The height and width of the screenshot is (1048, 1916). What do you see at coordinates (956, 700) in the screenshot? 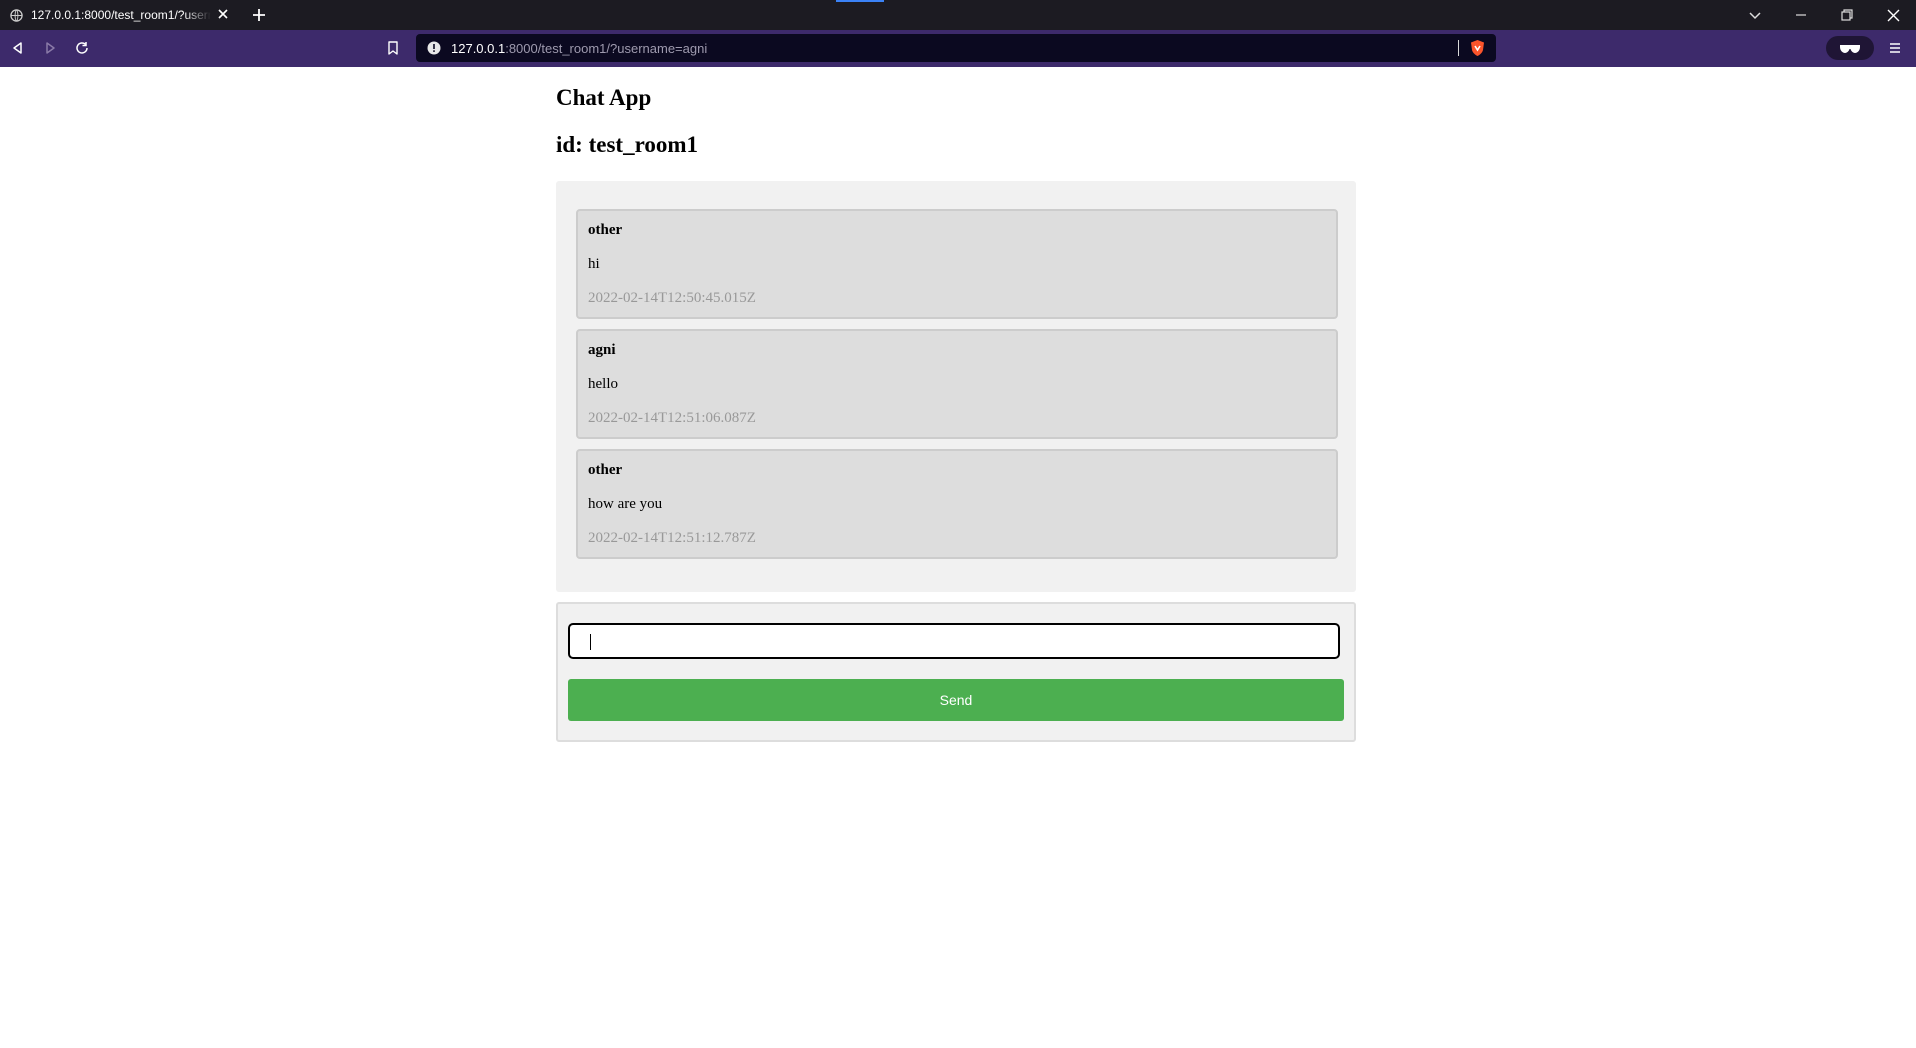
I see `send-button: Send` at bounding box center [956, 700].